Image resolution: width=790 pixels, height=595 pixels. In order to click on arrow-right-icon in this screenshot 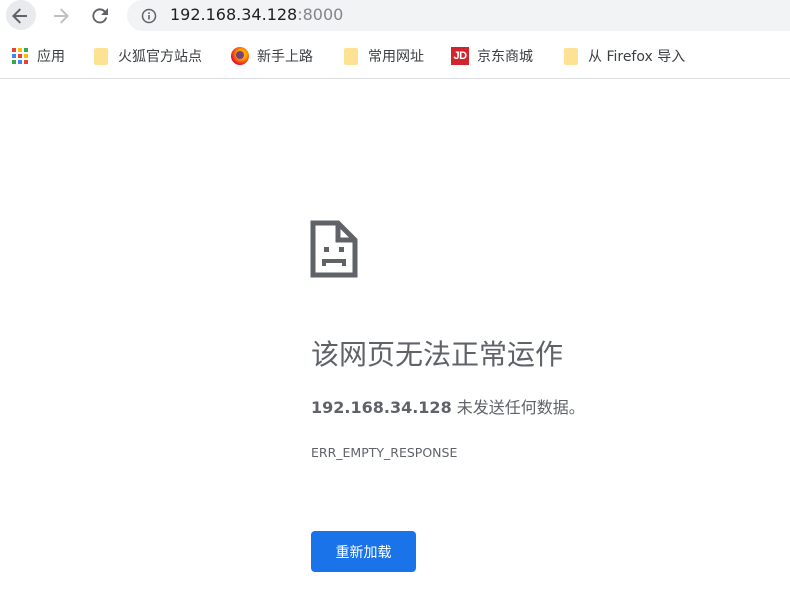, I will do `click(61, 15)`.